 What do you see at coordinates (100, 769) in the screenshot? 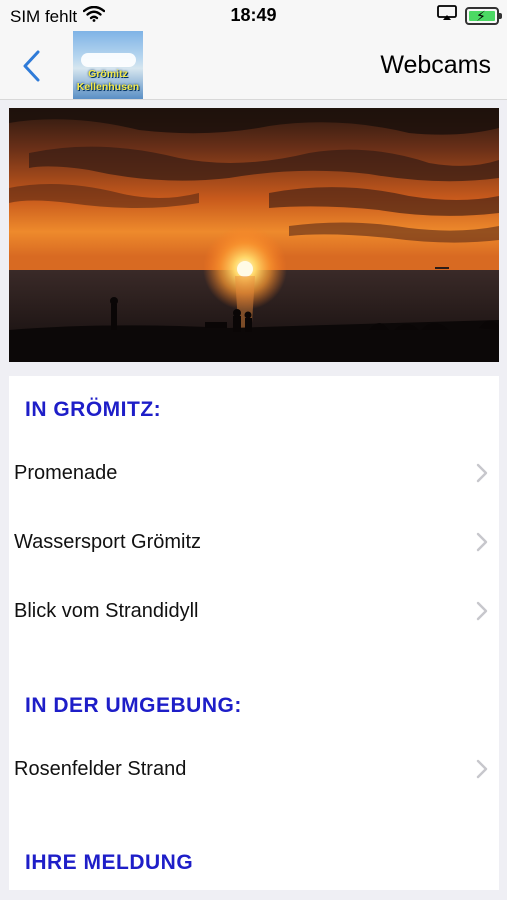
I see `list-item-label: Rosenfelder Strand` at bounding box center [100, 769].